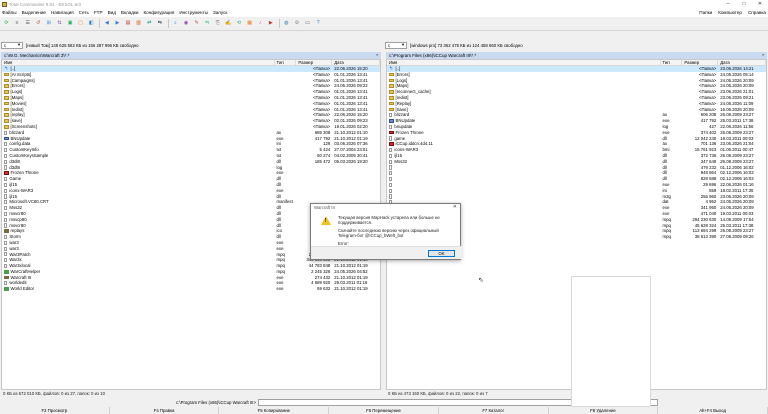 Image resolution: width=768 pixels, height=414 pixels. Describe the element at coordinates (705, 12) in the screenshot. I see `menu-item: Папки` at that location.